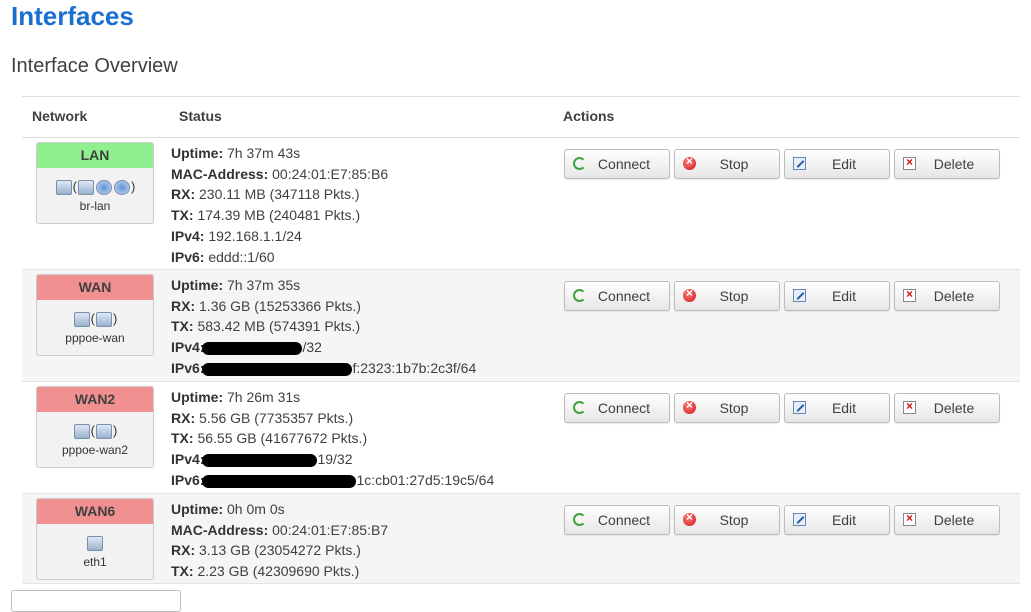 This screenshot has width=1031, height=612. I want to click on bridge-icon, so click(86, 188).